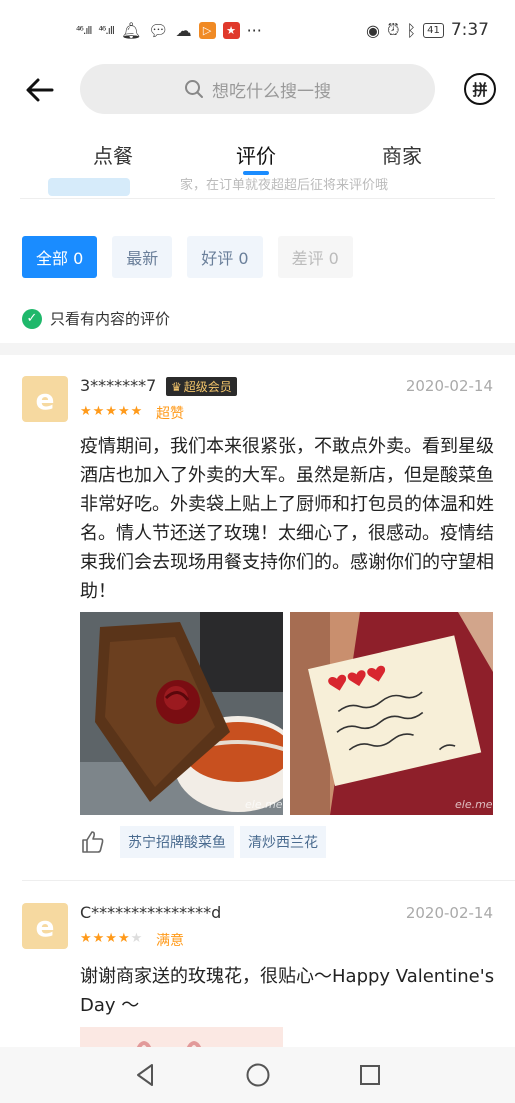 This screenshot has width=515, height=1103. Describe the element at coordinates (40, 90) in the screenshot. I see `back-arrow-icon` at that location.